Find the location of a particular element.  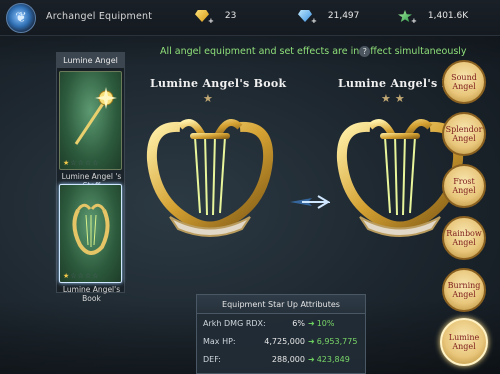

upgrade-arrow-icon is located at coordinates (310, 202).